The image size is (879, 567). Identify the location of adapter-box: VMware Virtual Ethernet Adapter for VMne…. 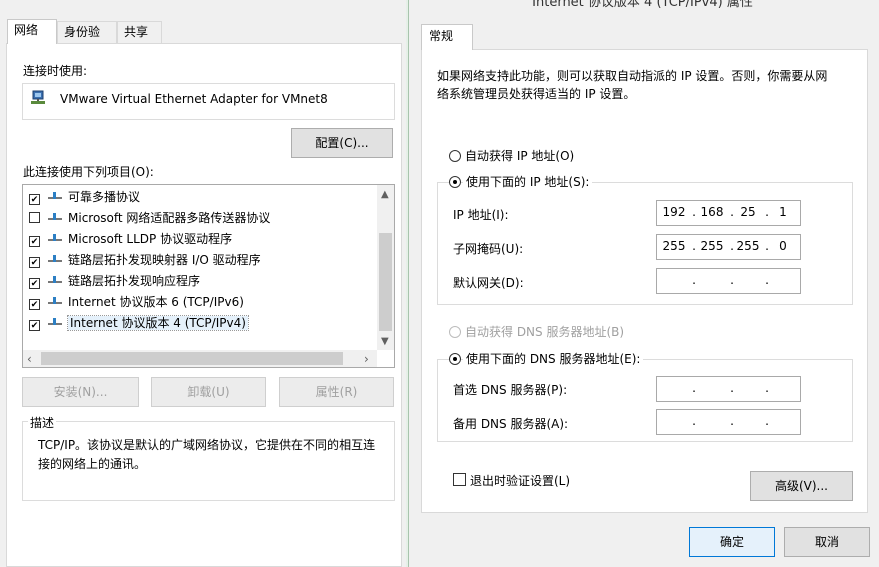
(208, 101).